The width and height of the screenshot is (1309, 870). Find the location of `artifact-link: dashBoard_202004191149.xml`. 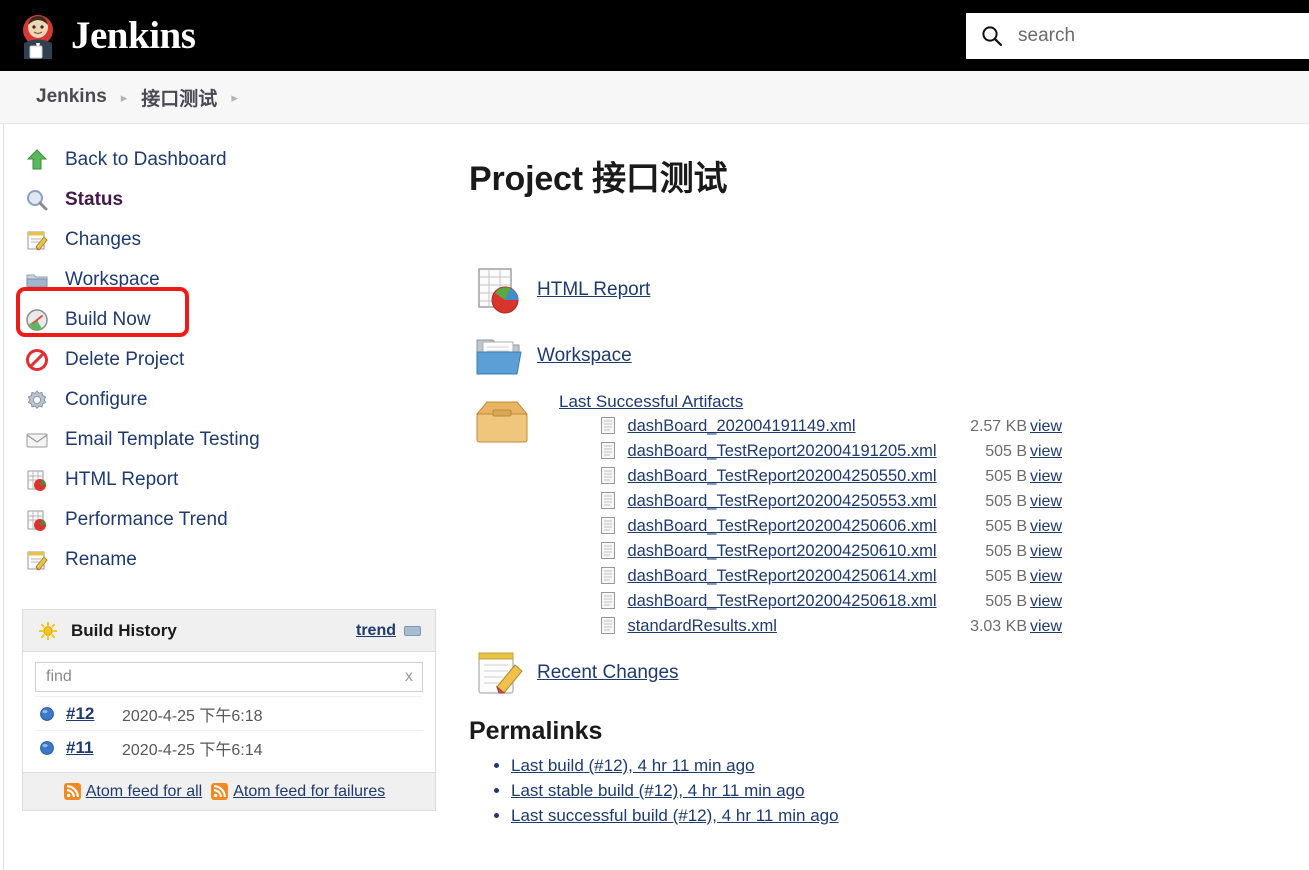

artifact-link: dashBoard_202004191149.xml is located at coordinates (741, 426).